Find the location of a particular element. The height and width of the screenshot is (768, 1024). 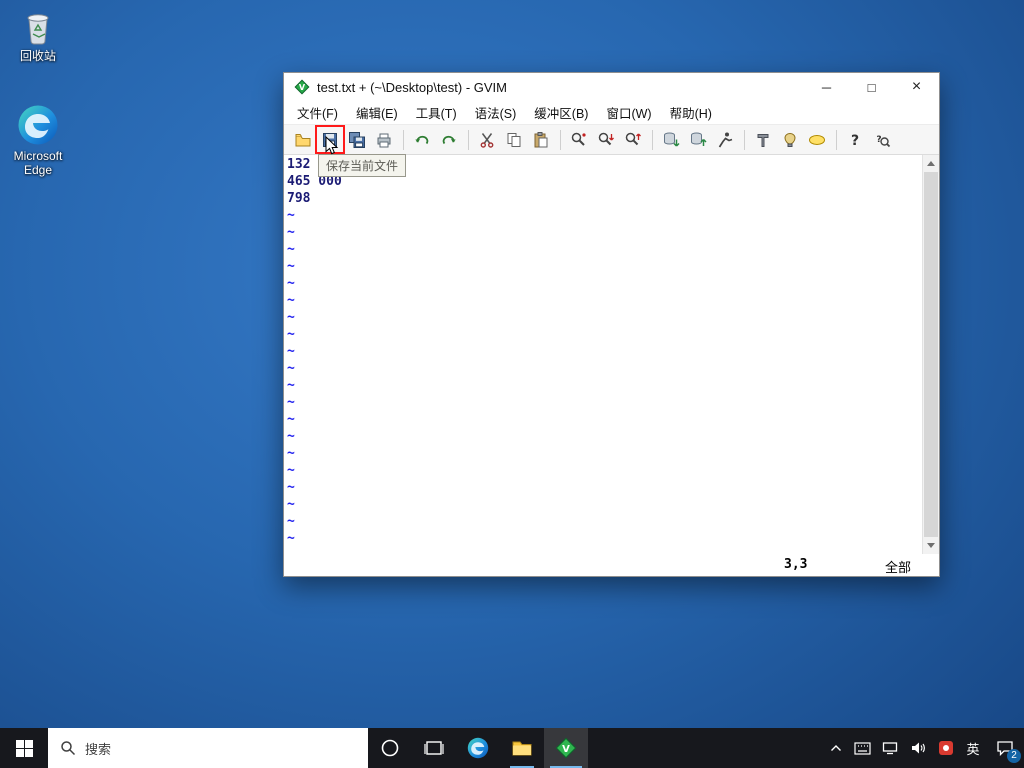

toolbar-run-script-button is located at coordinates (725, 140).